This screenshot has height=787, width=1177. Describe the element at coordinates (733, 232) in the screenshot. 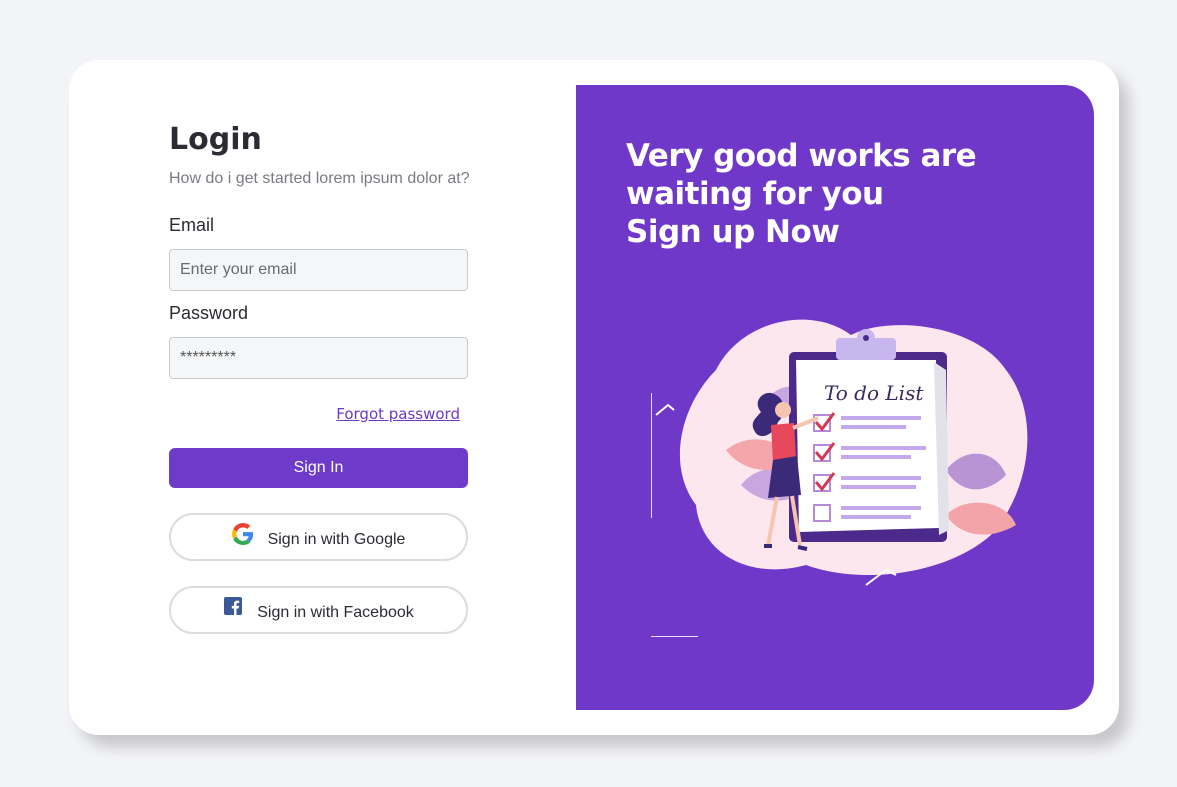

I see `promo-line-3: Sign up Now` at that location.